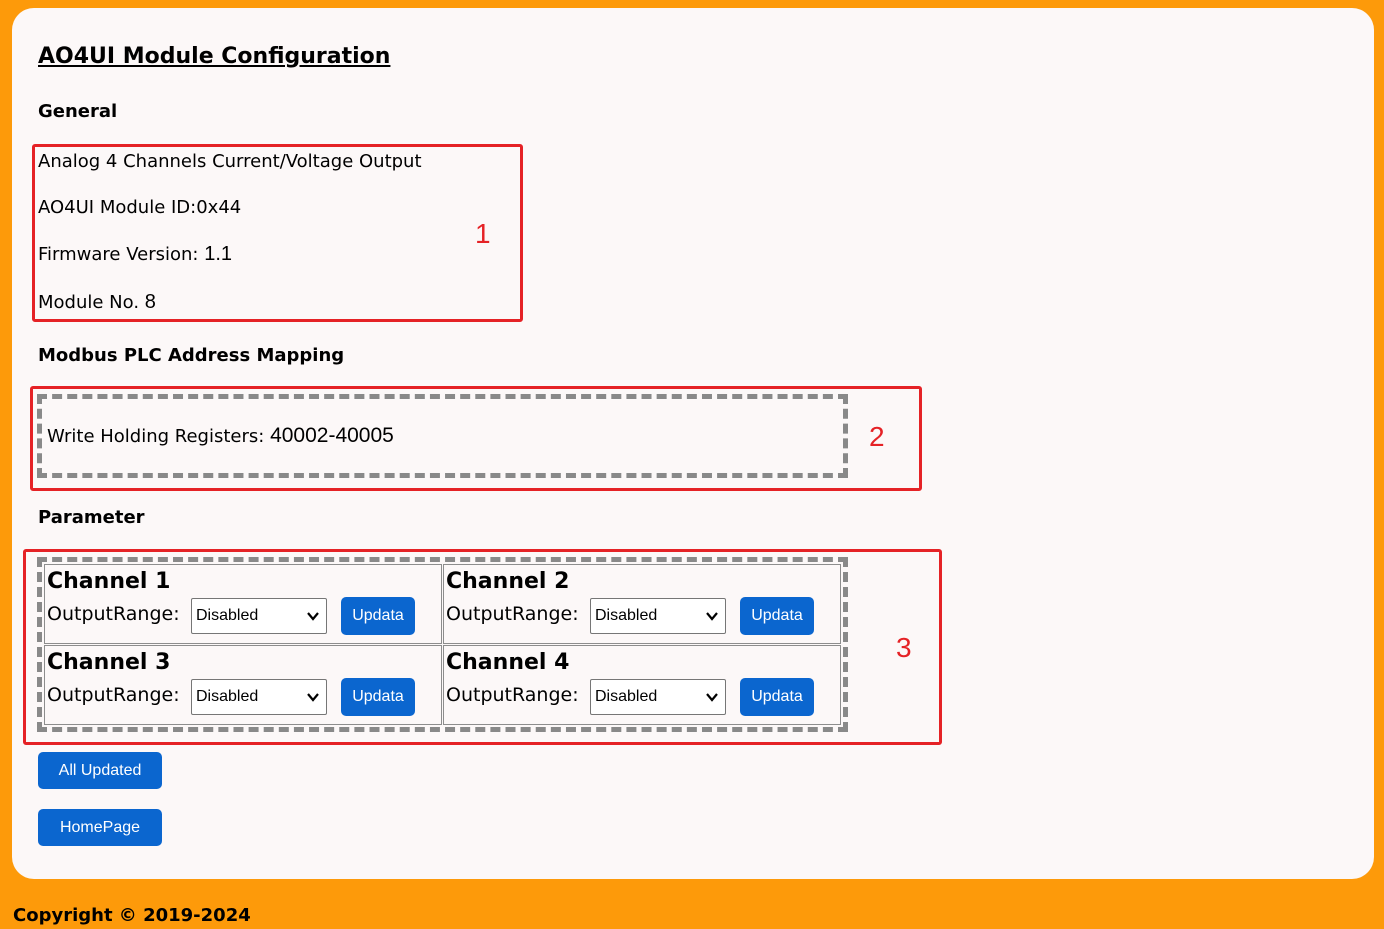 Image resolution: width=1384 pixels, height=929 pixels. What do you see at coordinates (78, 111) in the screenshot?
I see `general-heading: General` at bounding box center [78, 111].